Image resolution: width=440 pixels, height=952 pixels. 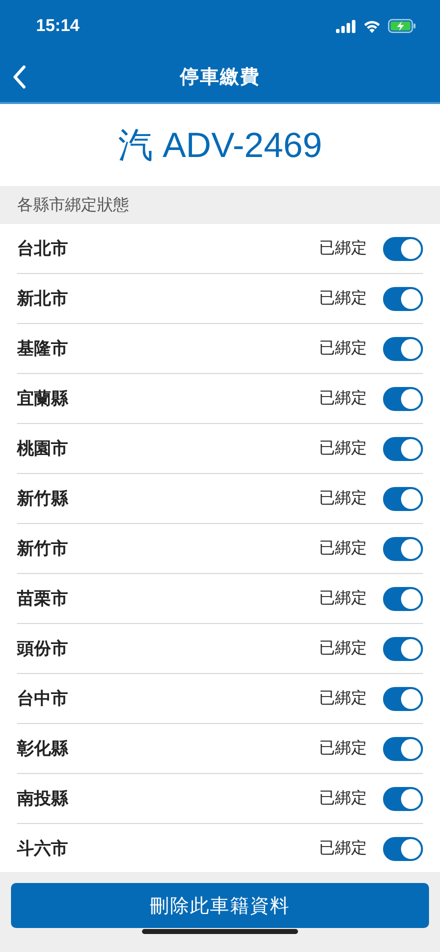 I want to click on city-name: 頭份市, so click(x=43, y=649).